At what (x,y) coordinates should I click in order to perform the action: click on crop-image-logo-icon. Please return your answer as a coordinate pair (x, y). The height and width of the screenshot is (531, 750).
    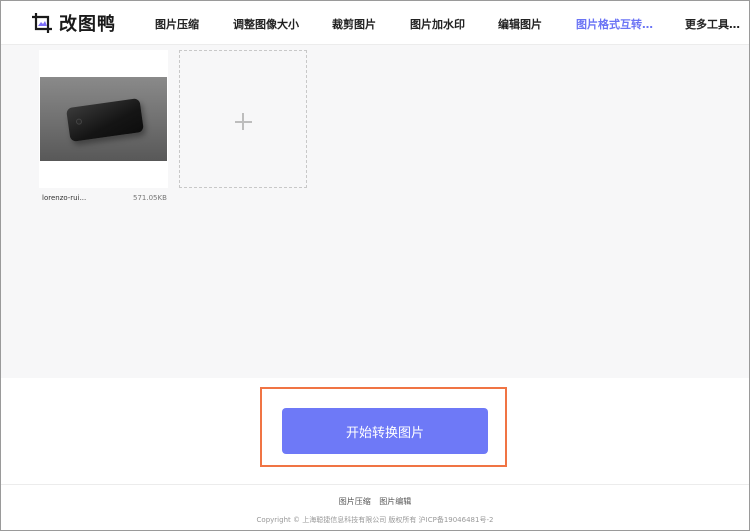
    Looking at the image, I should click on (42, 23).